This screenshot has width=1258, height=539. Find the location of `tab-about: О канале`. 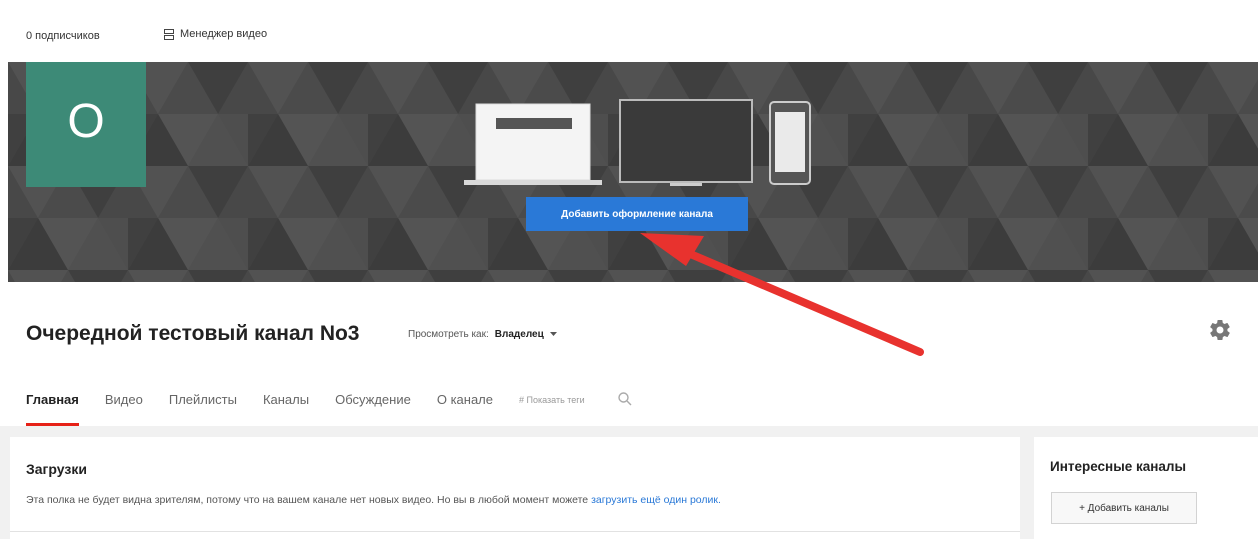

tab-about: О канале is located at coordinates (465, 409).